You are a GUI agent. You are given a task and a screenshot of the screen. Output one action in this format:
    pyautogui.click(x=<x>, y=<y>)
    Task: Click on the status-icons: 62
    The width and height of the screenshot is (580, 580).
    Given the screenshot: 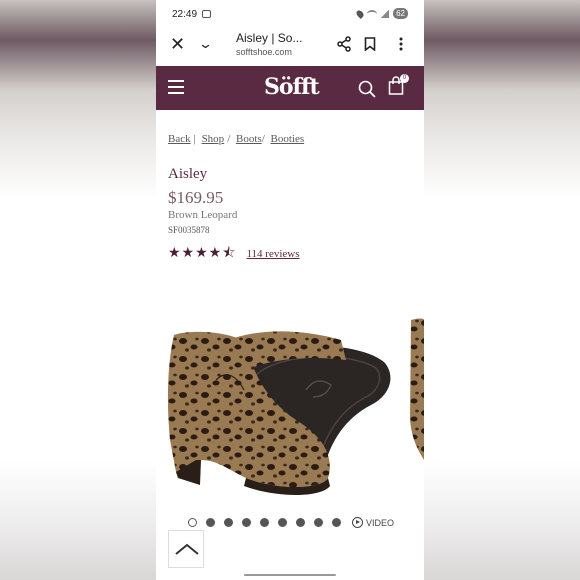 What is the action you would take?
    pyautogui.click(x=381, y=13)
    